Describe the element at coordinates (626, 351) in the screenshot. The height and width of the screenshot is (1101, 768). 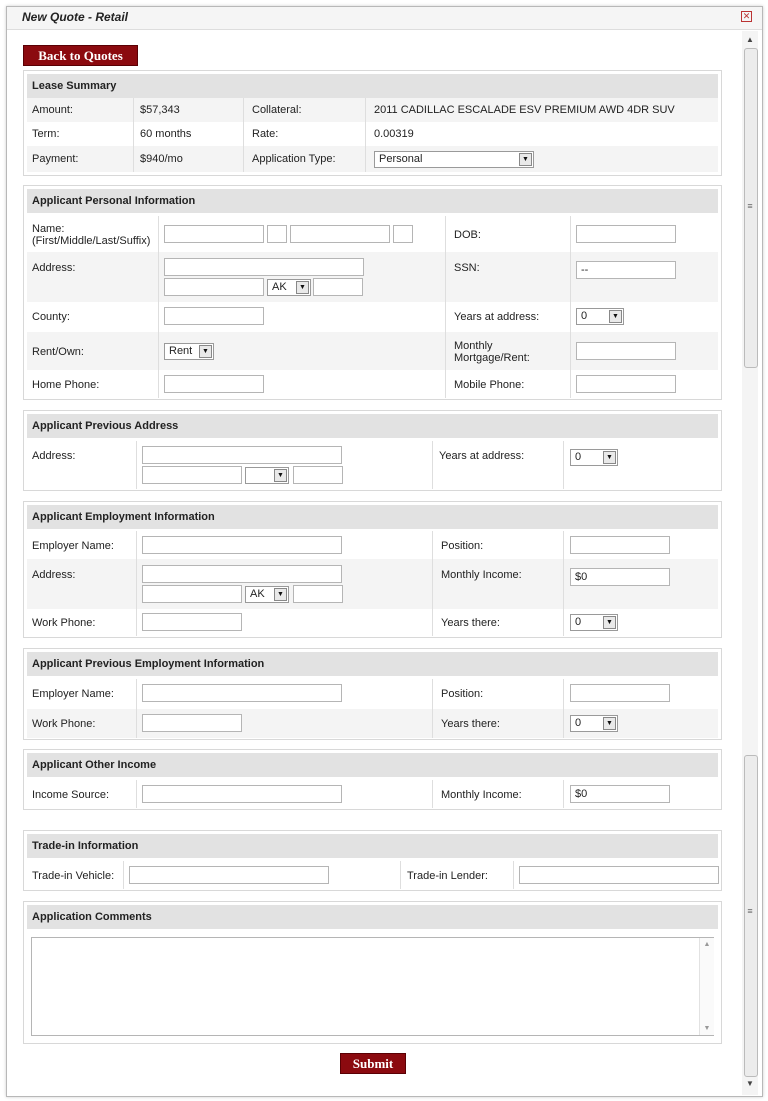
I see `monthly-mortgage-input` at that location.